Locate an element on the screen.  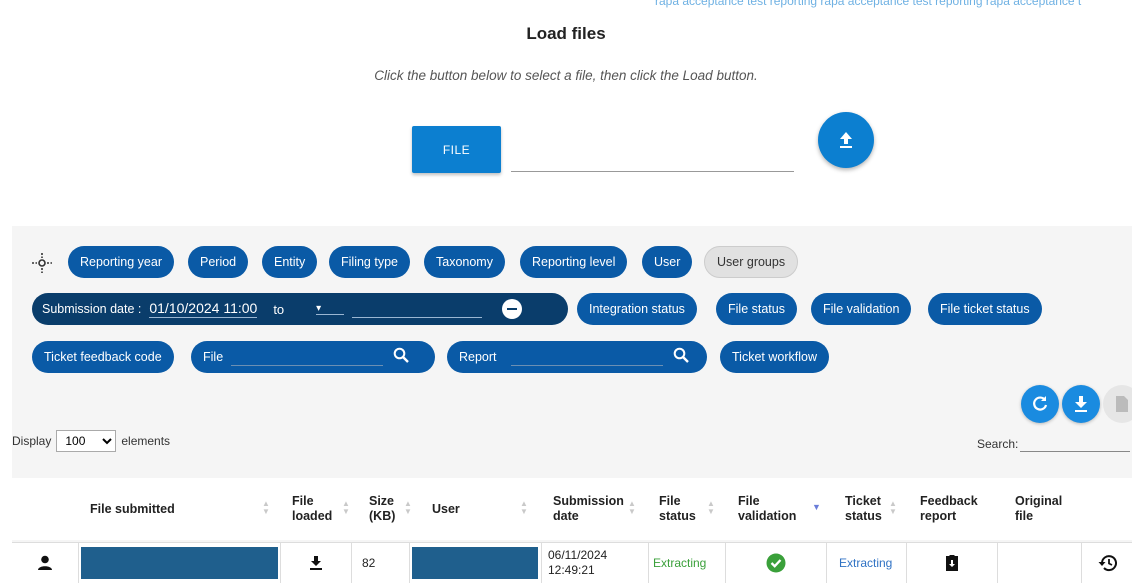
chip-user-groups: User groups is located at coordinates (751, 262).